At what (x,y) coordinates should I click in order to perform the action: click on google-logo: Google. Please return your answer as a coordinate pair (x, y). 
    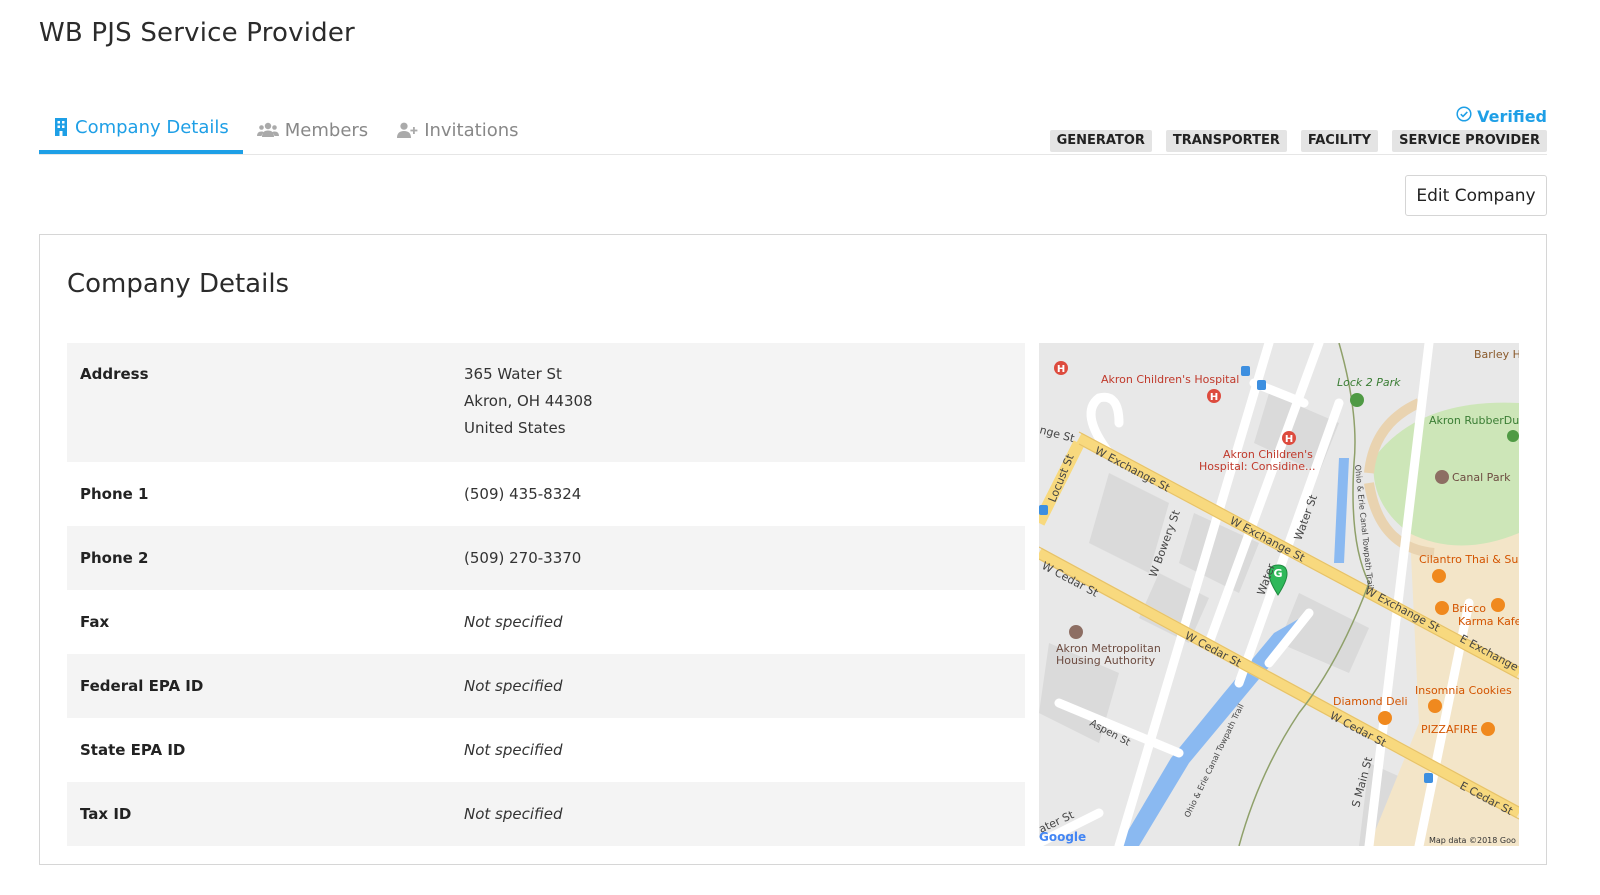
    Looking at the image, I should click on (1062, 837).